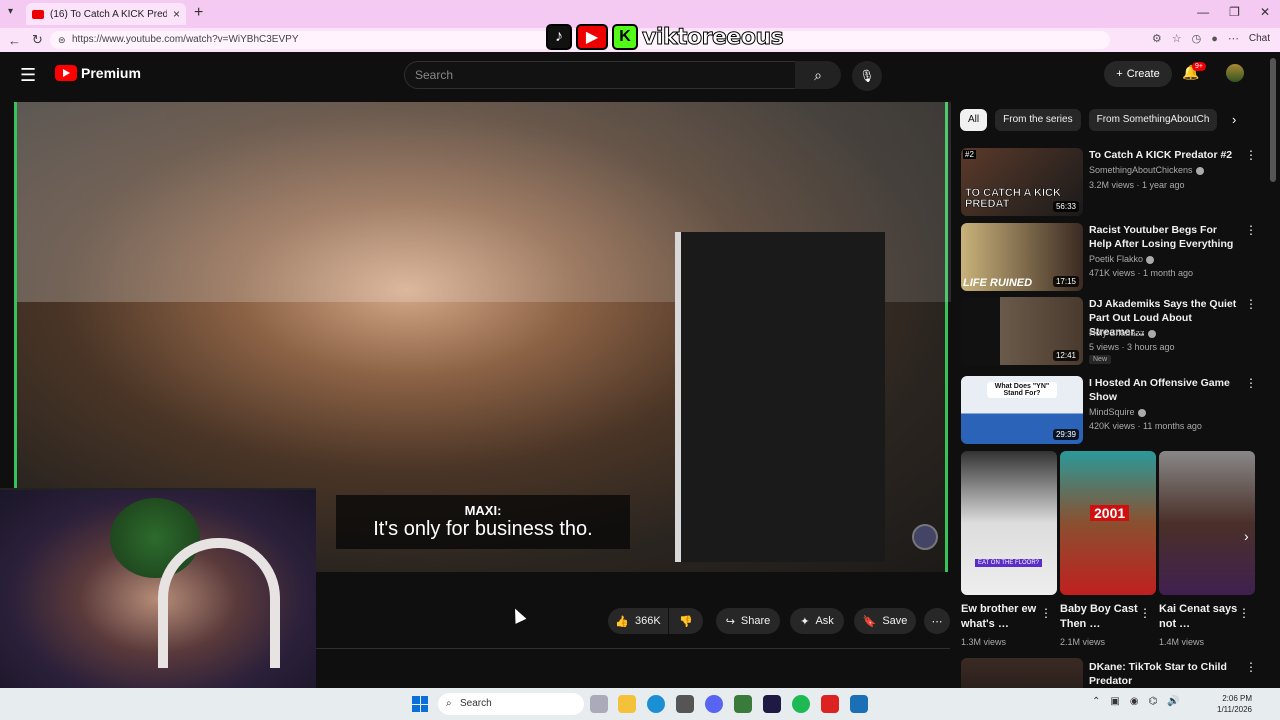 Image resolution: width=1280 pixels, height=720 pixels. What do you see at coordinates (869, 621) in the screenshot?
I see `bookmark-icon: 🔖` at bounding box center [869, 621].